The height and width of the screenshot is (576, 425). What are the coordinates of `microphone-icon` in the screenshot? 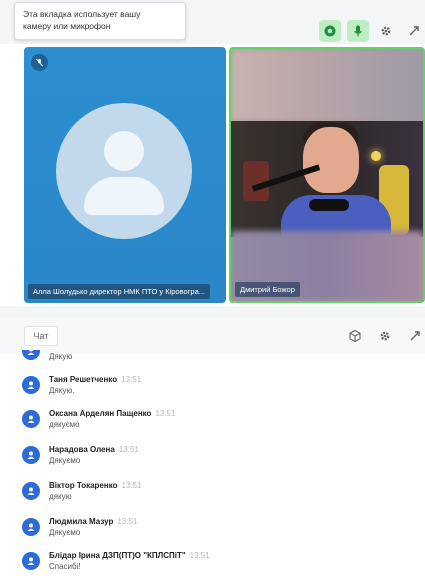 It's located at (358, 31).